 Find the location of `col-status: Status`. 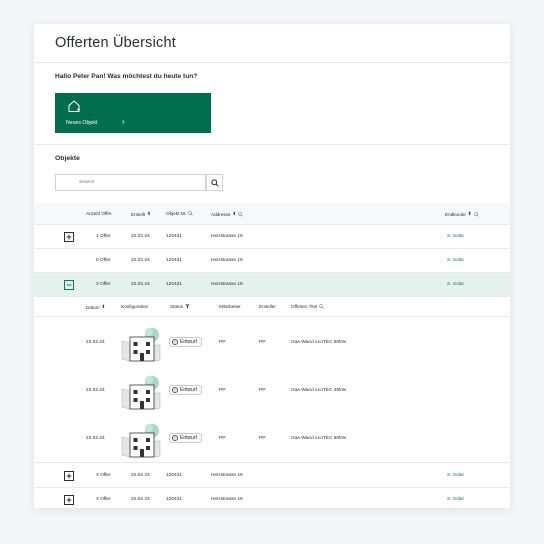

col-status: Status is located at coordinates (180, 306).